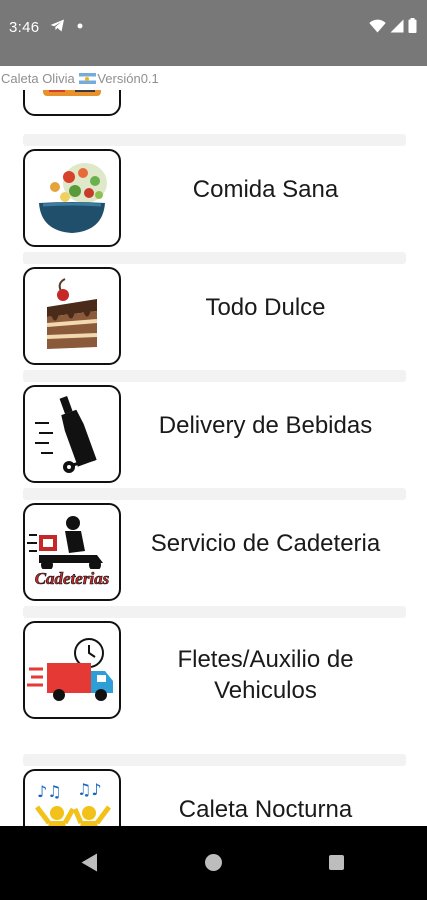 The width and height of the screenshot is (427, 900). Describe the element at coordinates (265, 543) in the screenshot. I see `category-label: Servicio de Cadeteria` at that location.